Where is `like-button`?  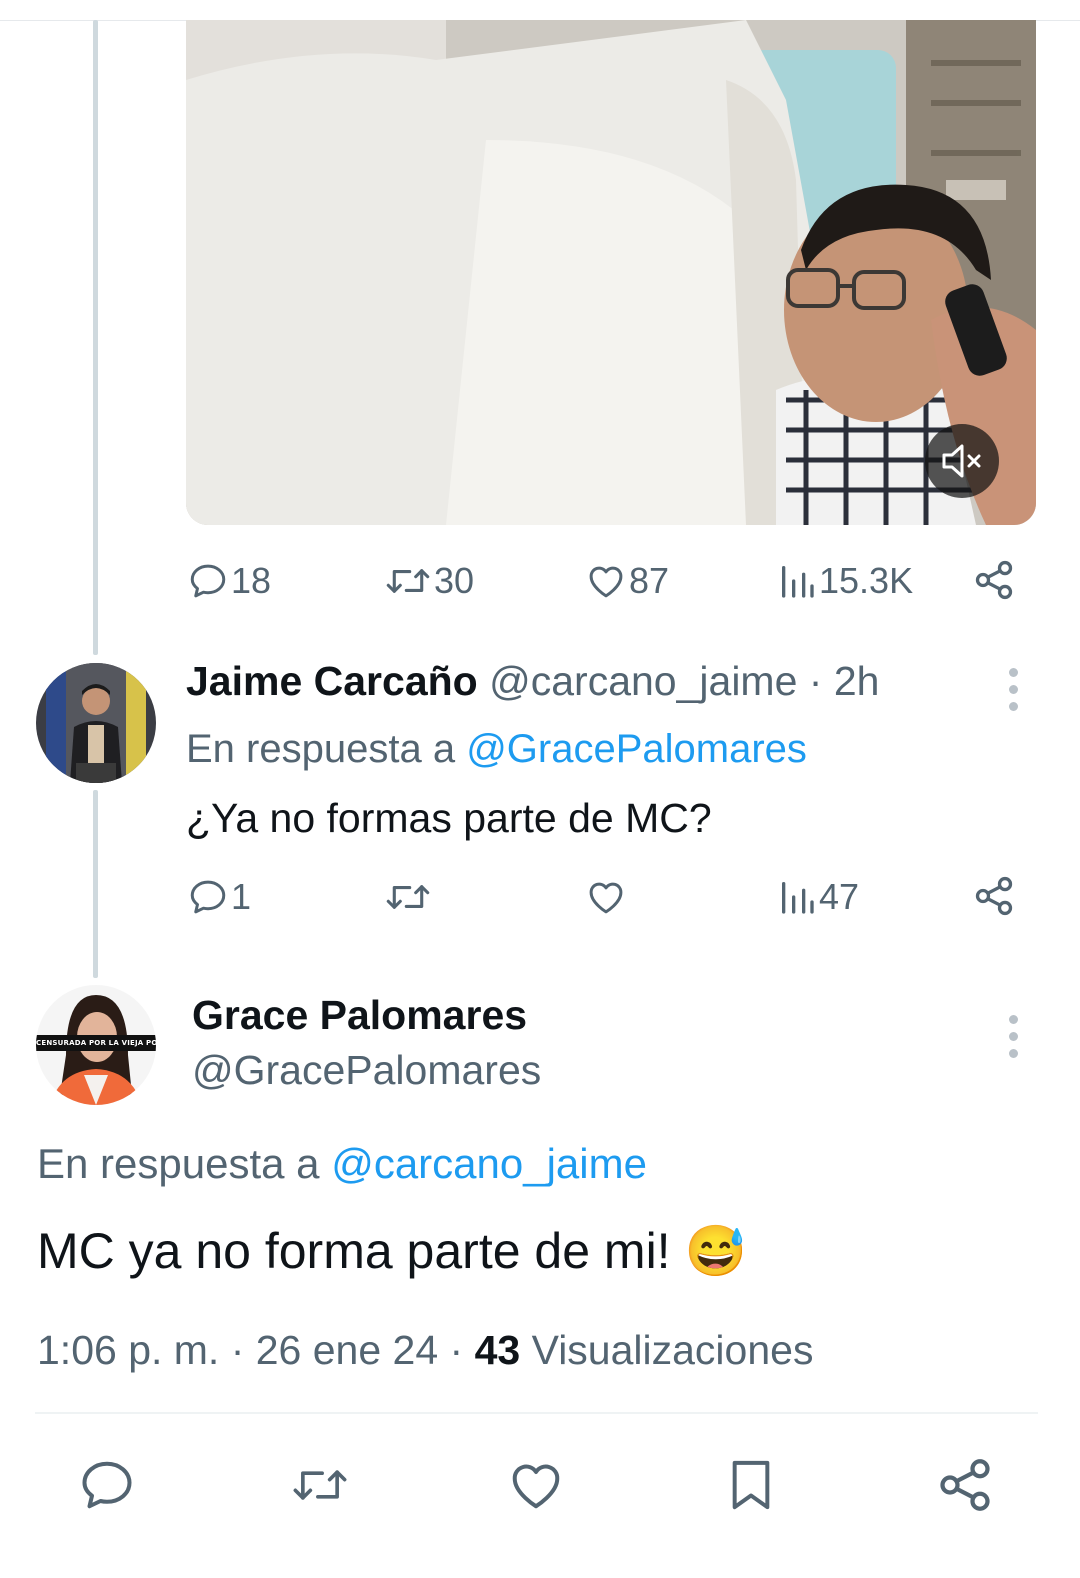 like-button is located at coordinates (536, 1485).